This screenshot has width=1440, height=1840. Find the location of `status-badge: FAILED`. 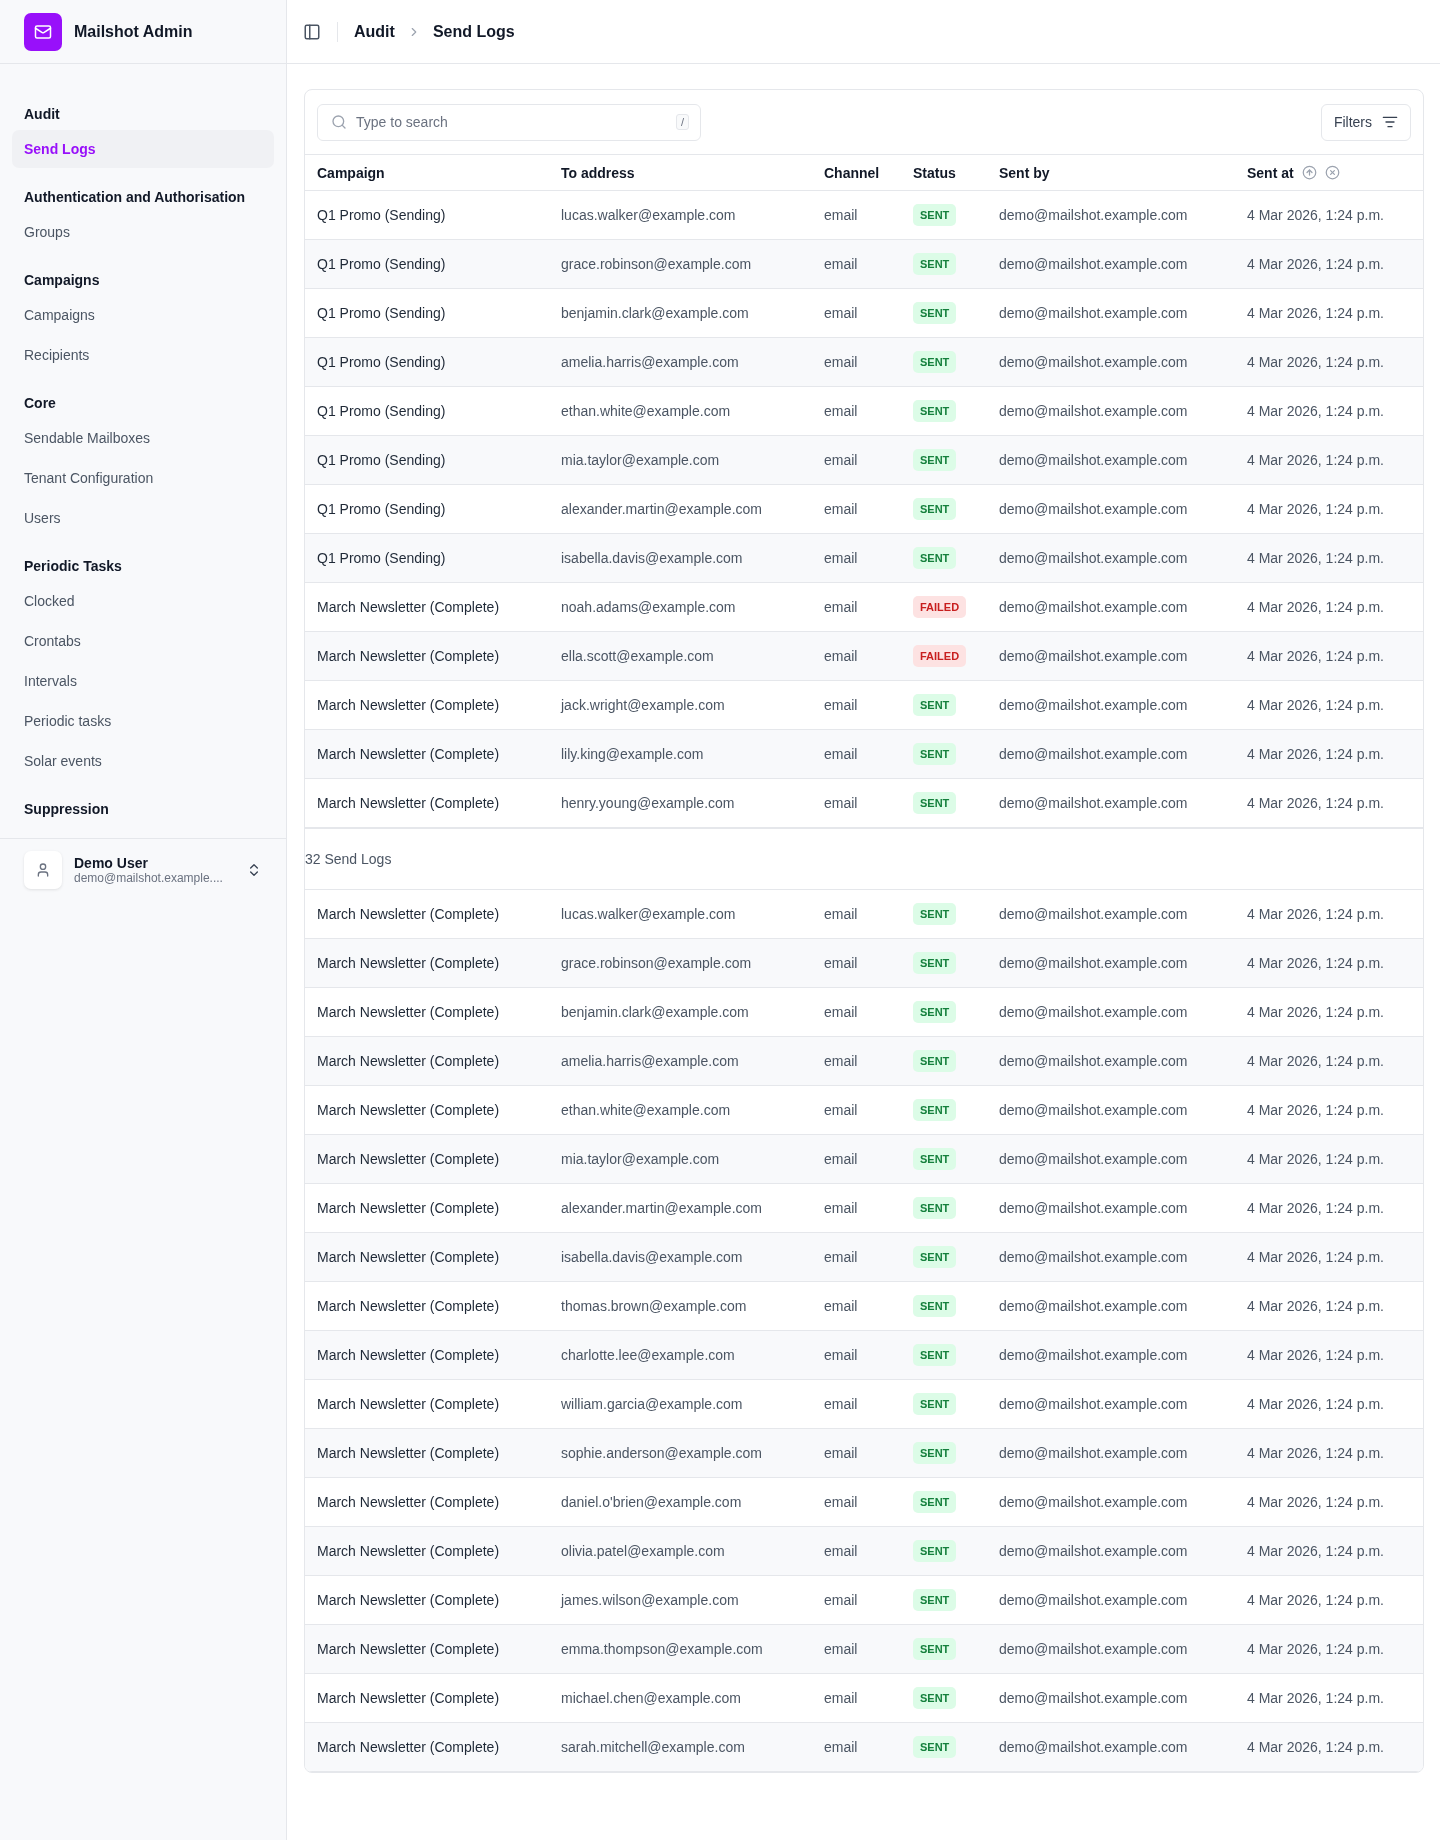

status-badge: FAILED is located at coordinates (940, 656).